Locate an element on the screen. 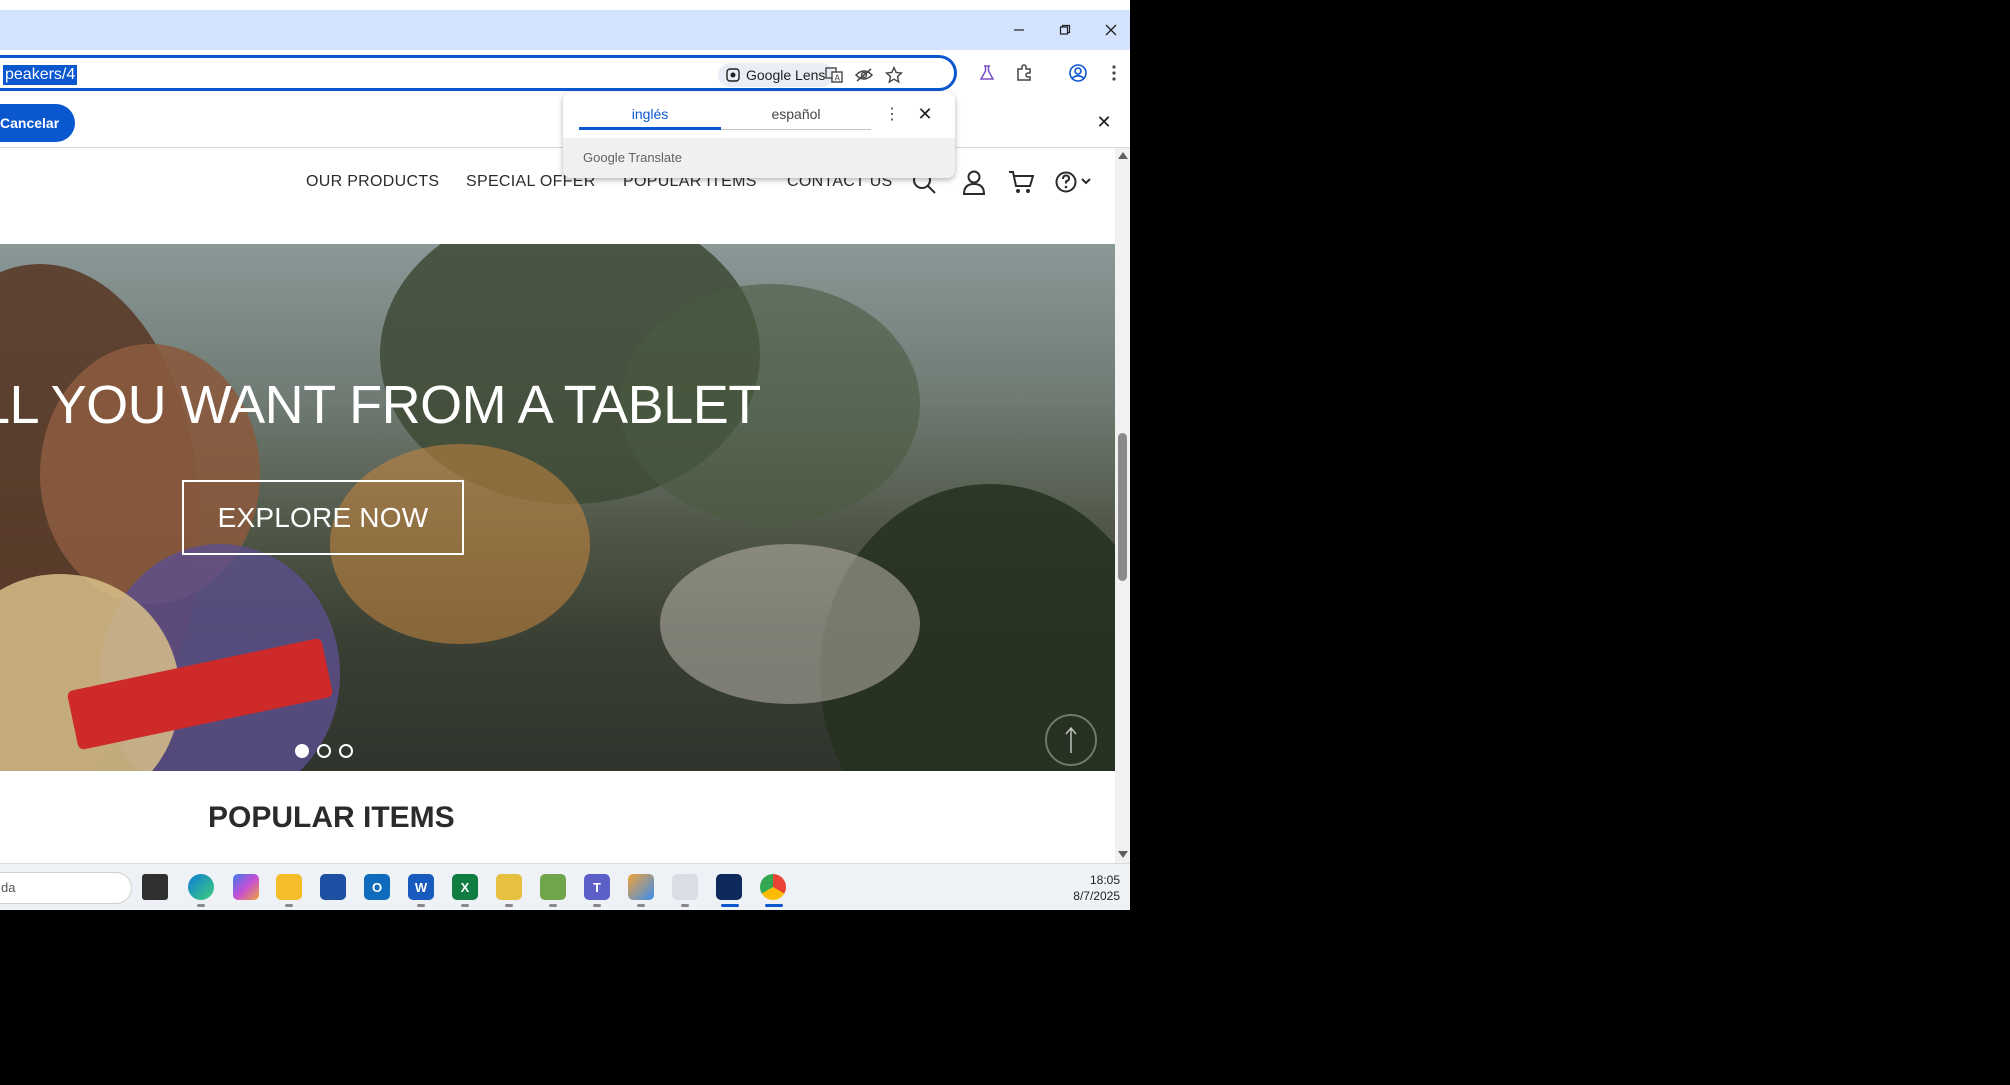  snipping-tool-icon is located at coordinates (685, 887).